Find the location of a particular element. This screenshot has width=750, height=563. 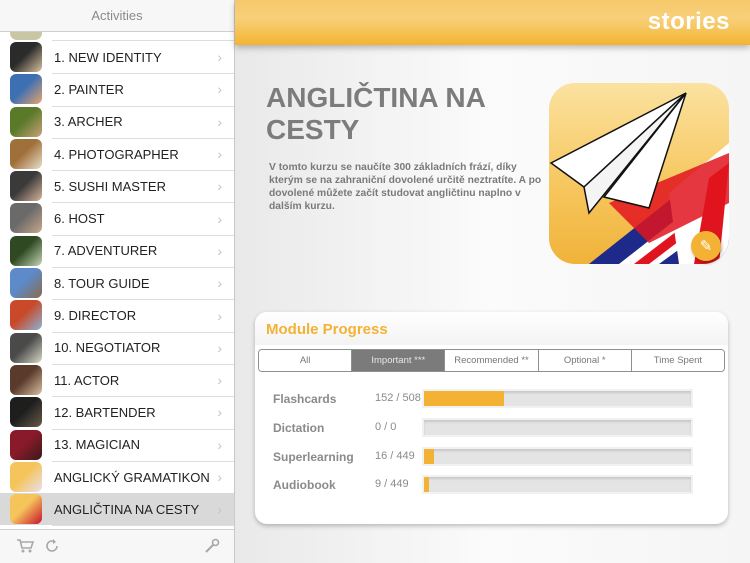

cart-icon is located at coordinates (25, 548).